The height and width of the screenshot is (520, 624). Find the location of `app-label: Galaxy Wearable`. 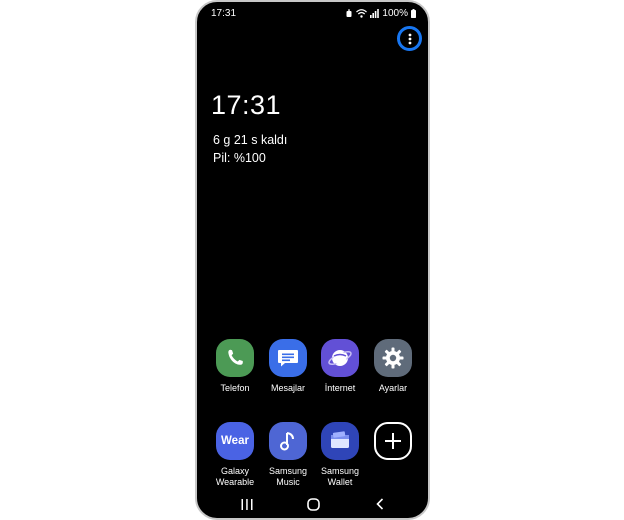

app-label: Galaxy Wearable is located at coordinates (235, 476).